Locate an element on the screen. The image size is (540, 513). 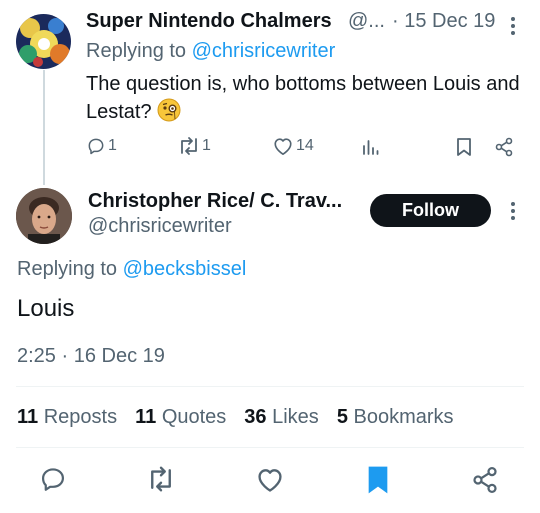
replying-to: Replying to @becksbissel is located at coordinates (132, 269).